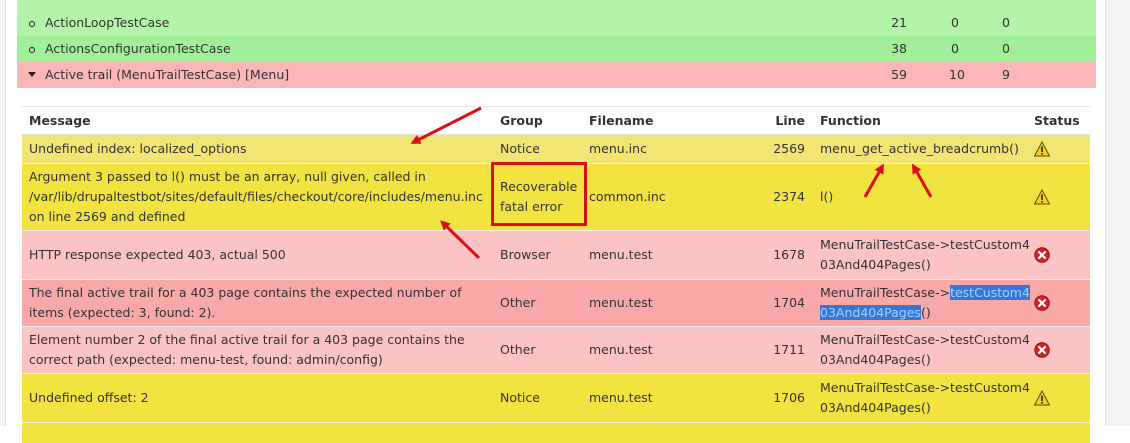 The image size is (1130, 443). Describe the element at coordinates (873, 180) in the screenshot. I see `arrow-to-function-left` at that location.